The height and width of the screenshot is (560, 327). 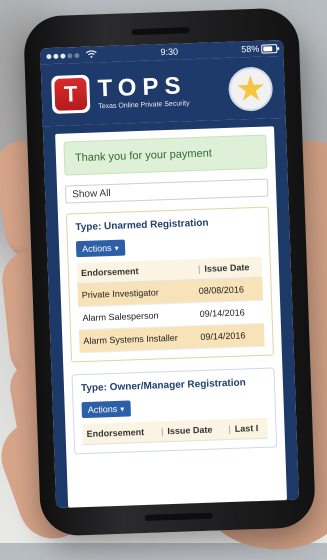 What do you see at coordinates (166, 191) in the screenshot?
I see `show-filter-select: Show All` at bounding box center [166, 191].